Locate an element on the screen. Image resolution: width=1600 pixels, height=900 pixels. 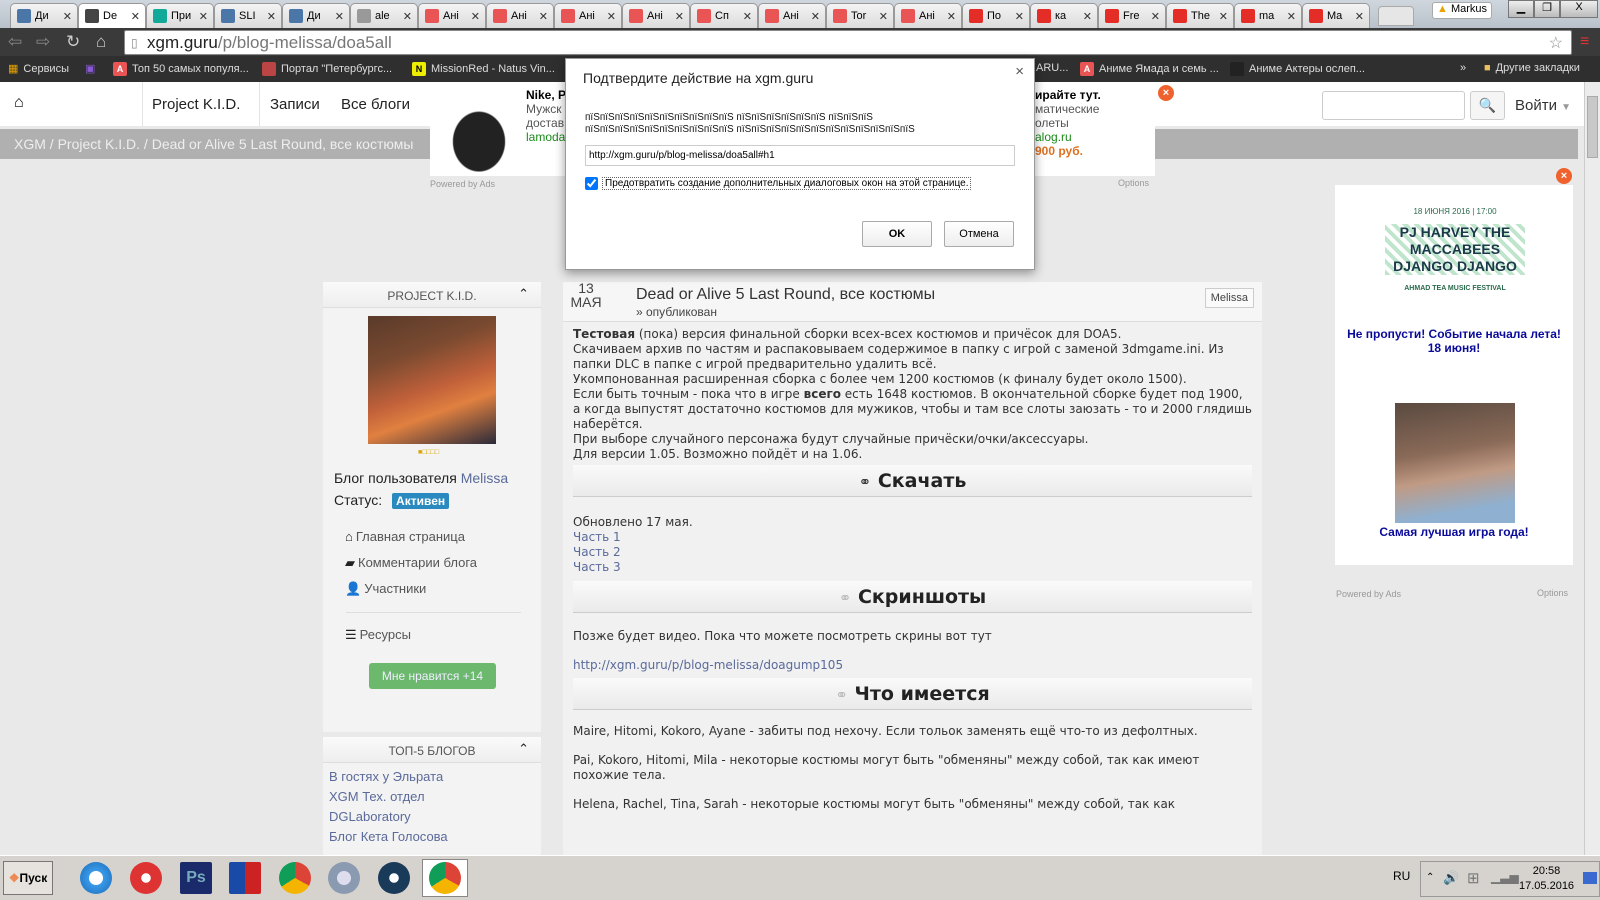
sidebar-link-comments: ▰ Комментарии блога is located at coordinates (411, 563).